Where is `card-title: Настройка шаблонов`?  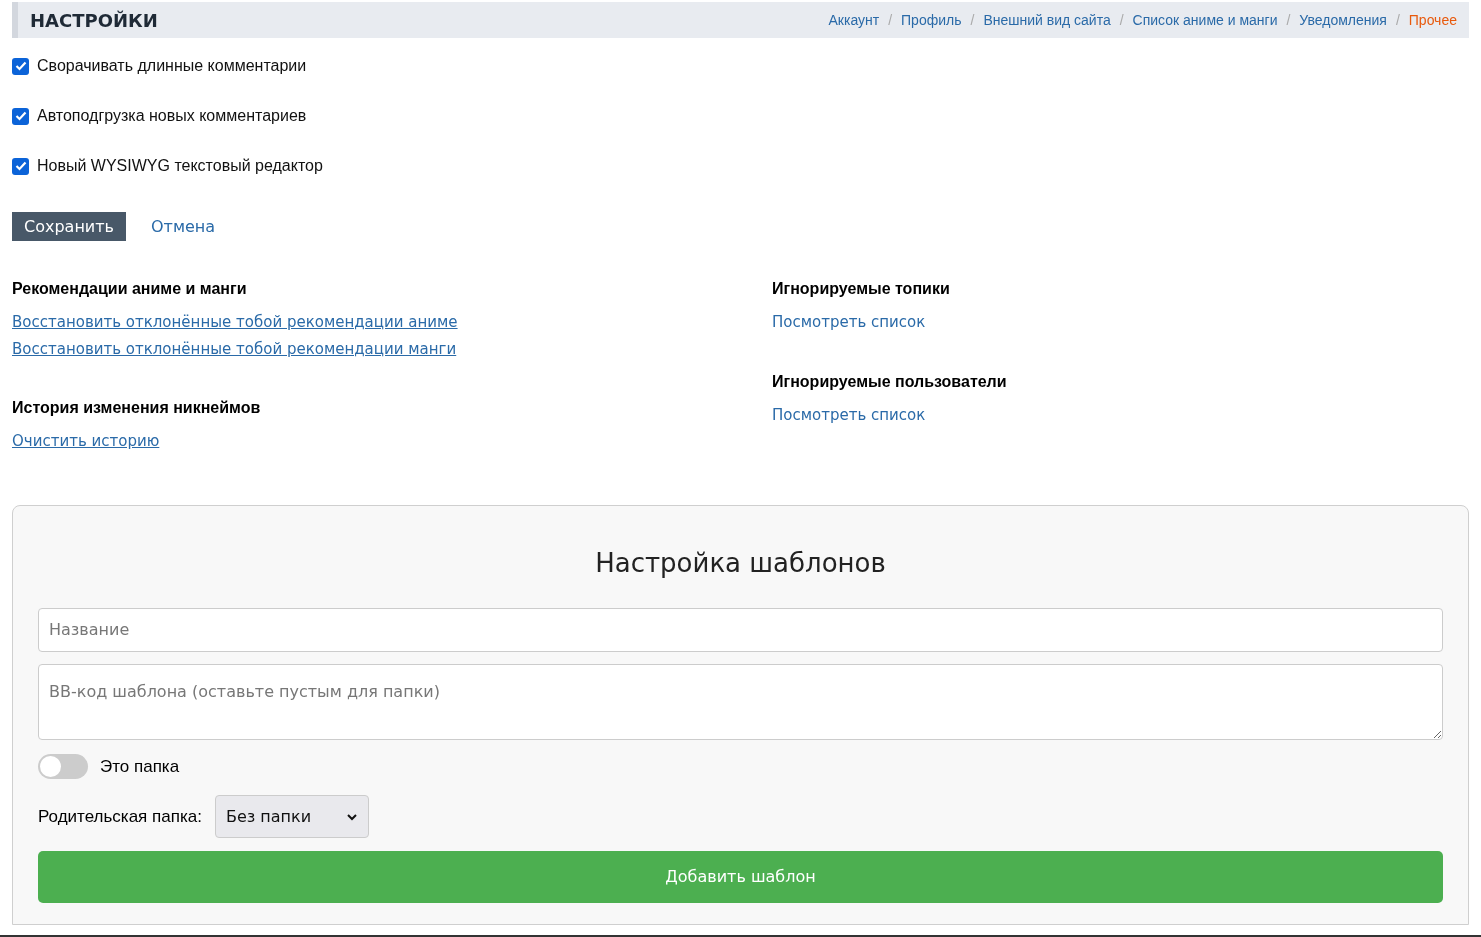 card-title: Настройка шаблонов is located at coordinates (740, 563).